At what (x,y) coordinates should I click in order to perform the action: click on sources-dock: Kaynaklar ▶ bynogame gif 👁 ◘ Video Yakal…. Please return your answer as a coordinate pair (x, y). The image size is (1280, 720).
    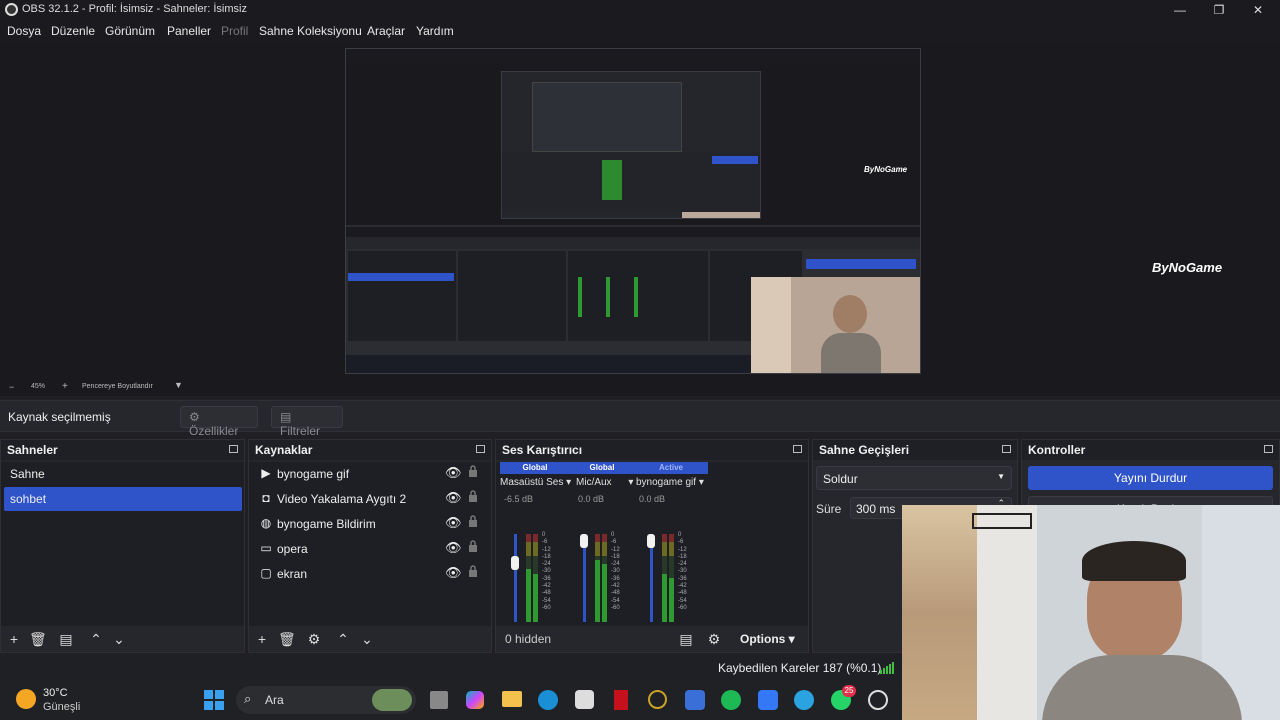
    Looking at the image, I should click on (370, 546).